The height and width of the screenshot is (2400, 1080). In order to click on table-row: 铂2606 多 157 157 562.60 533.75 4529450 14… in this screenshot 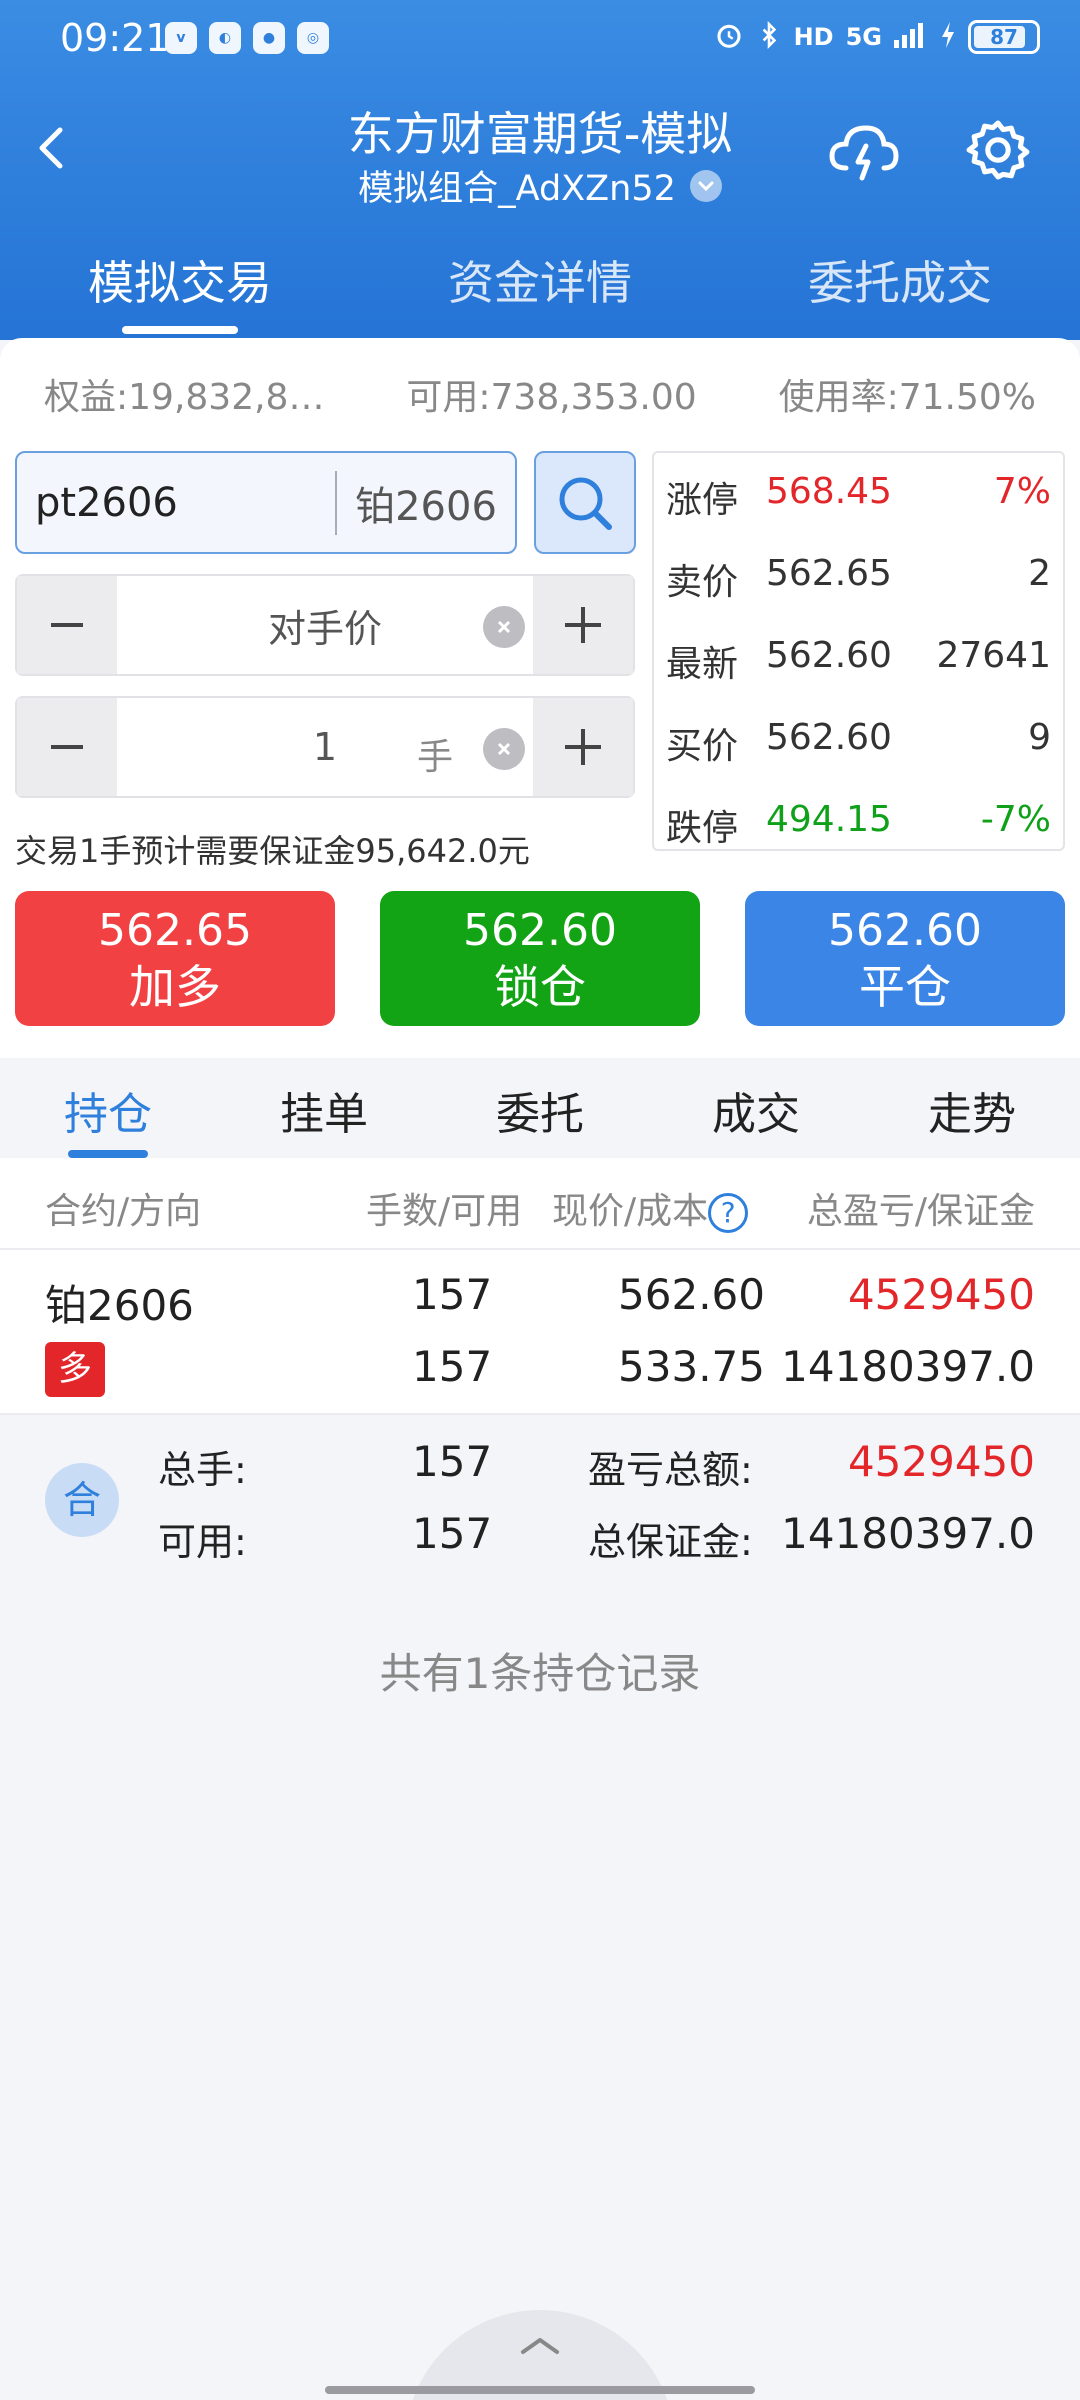, I will do `click(540, 1332)`.